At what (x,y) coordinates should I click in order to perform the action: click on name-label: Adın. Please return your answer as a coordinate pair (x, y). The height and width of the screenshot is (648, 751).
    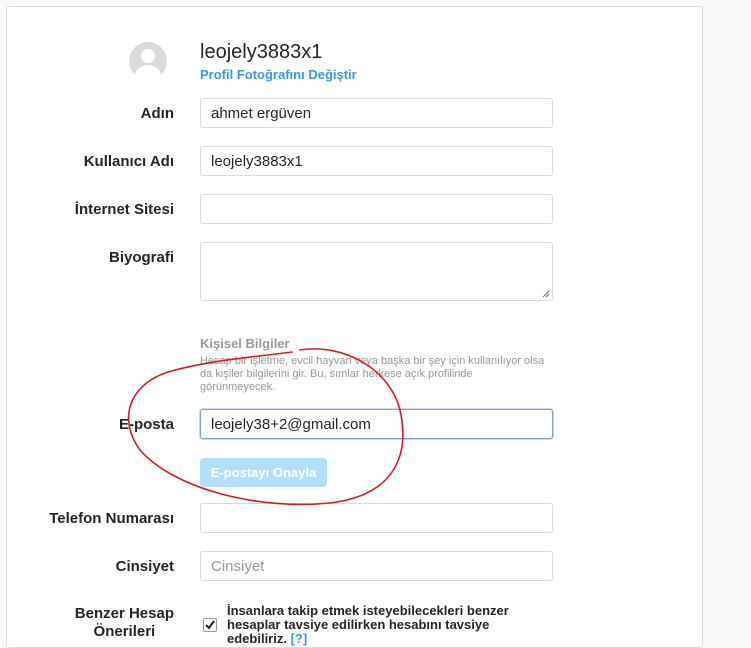
    Looking at the image, I should click on (157, 113).